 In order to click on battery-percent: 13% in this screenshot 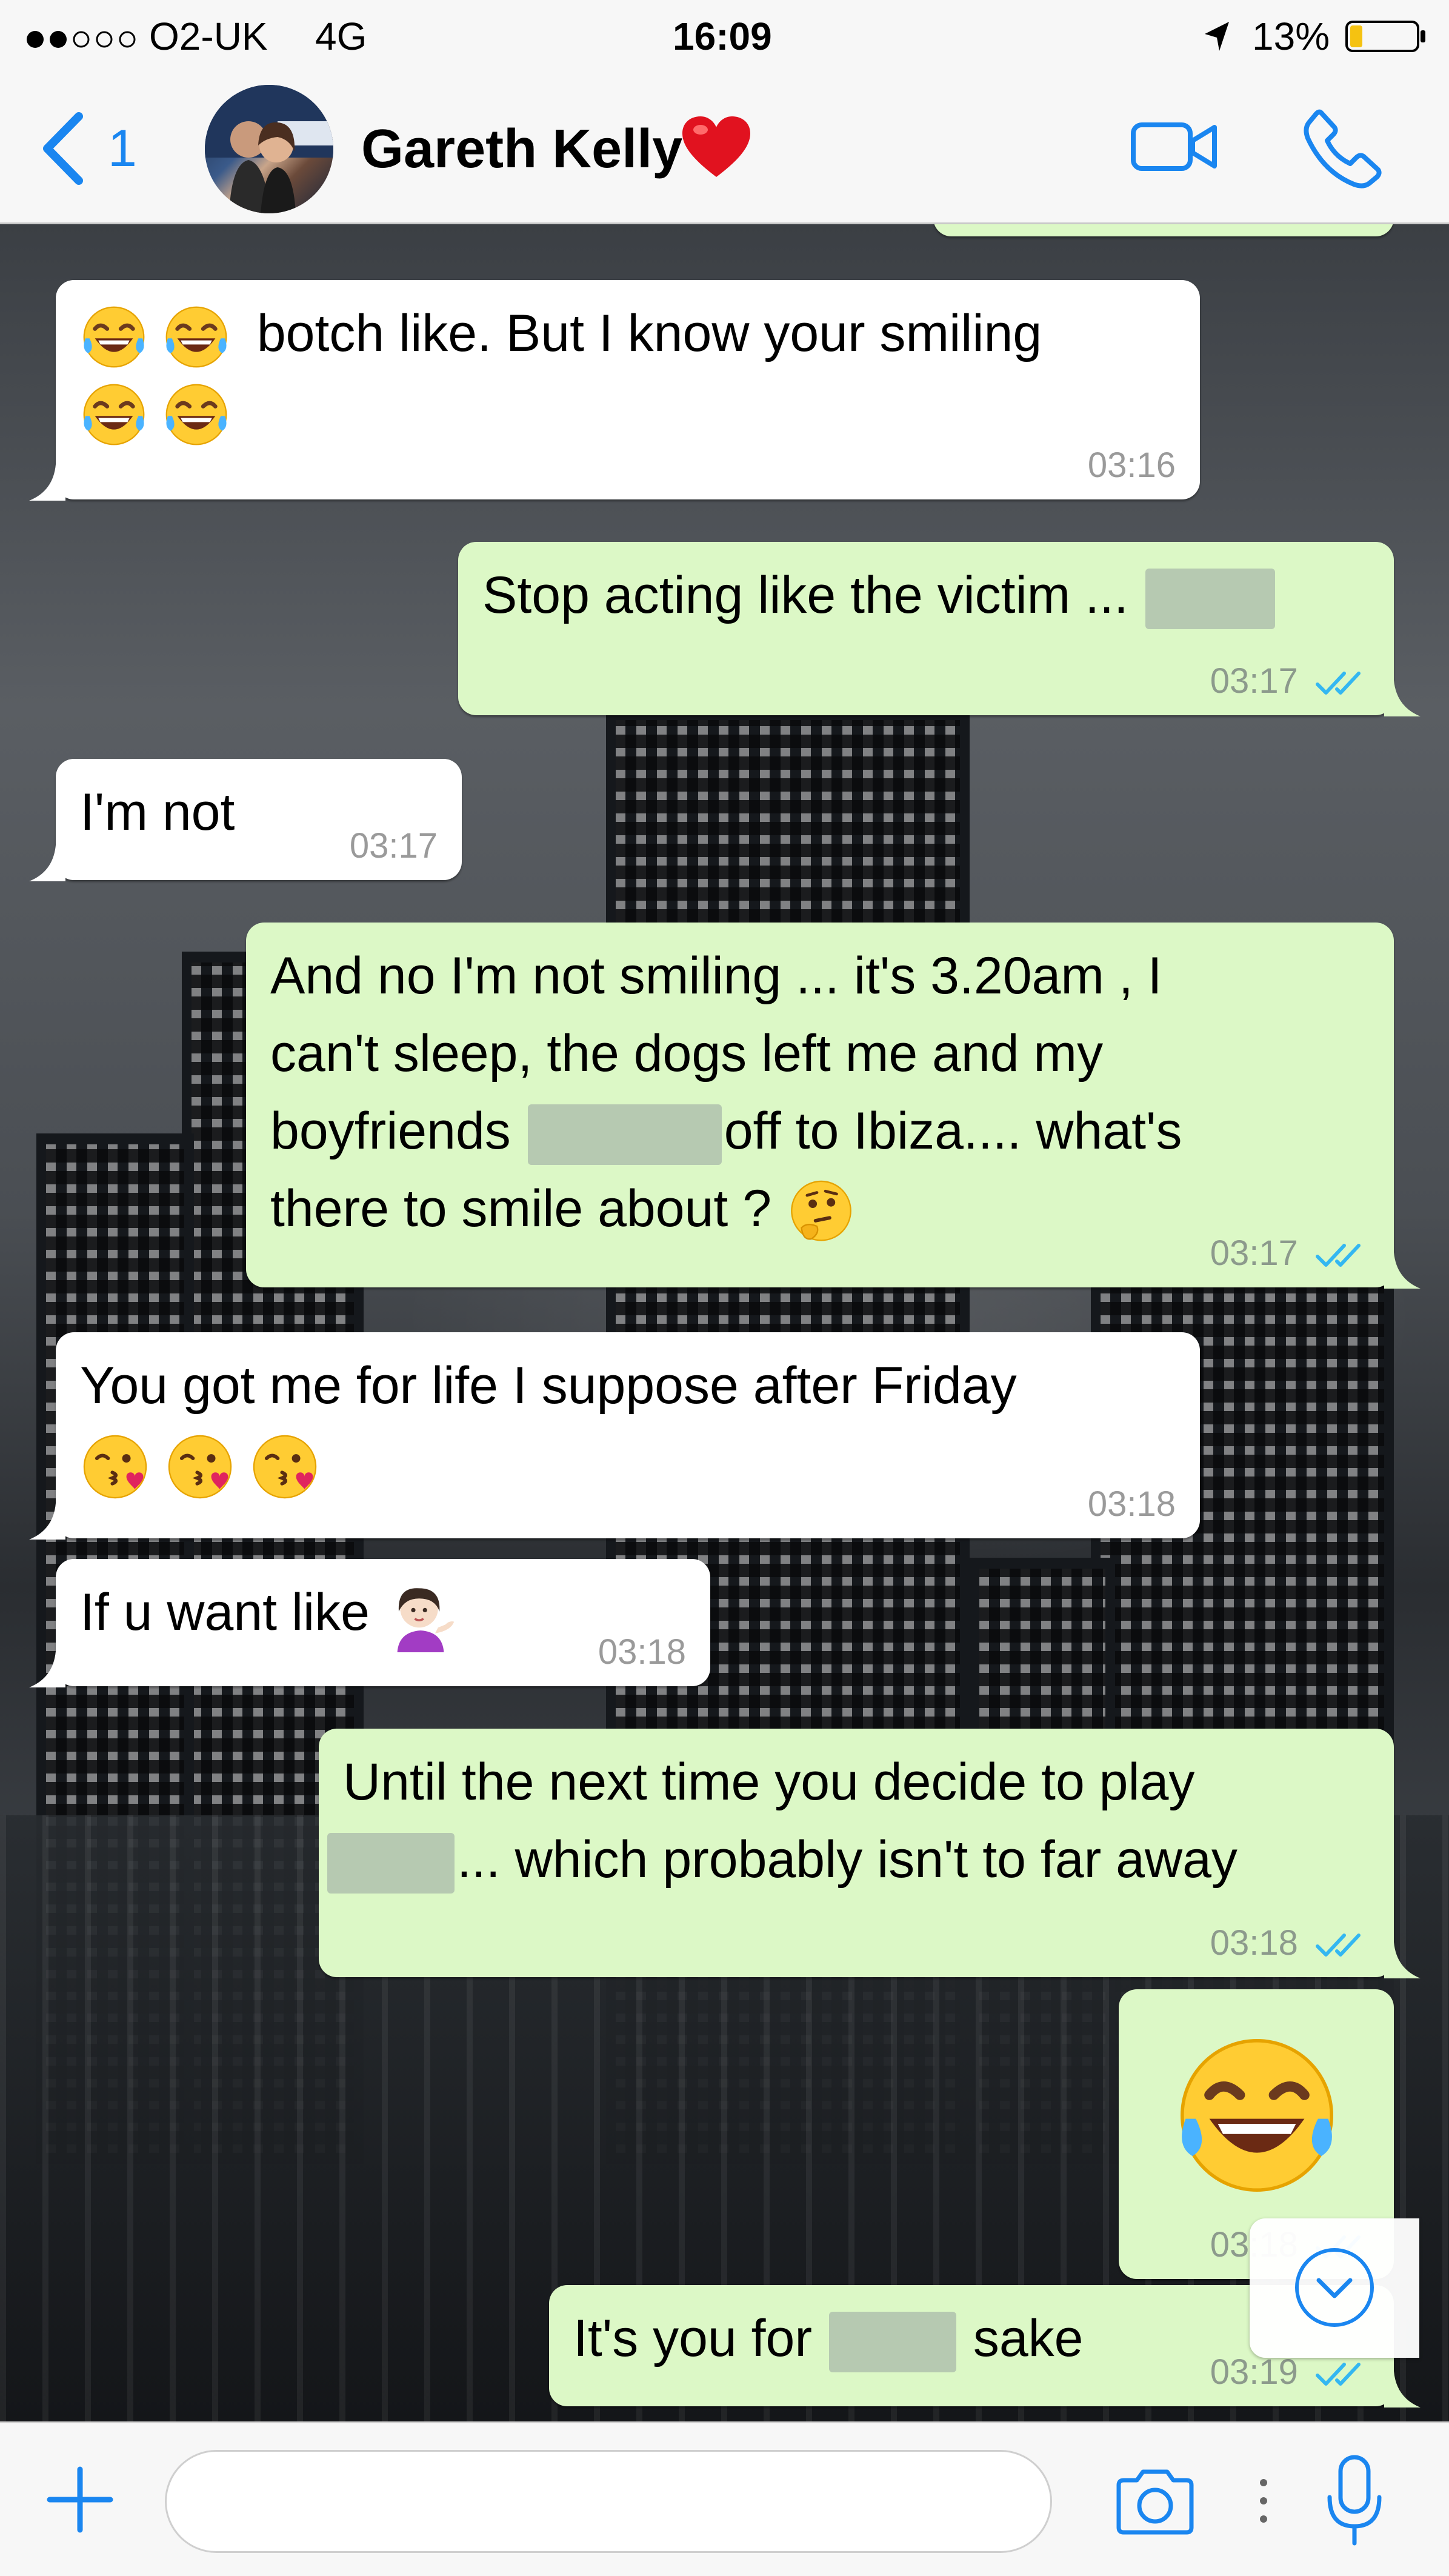, I will do `click(1291, 36)`.